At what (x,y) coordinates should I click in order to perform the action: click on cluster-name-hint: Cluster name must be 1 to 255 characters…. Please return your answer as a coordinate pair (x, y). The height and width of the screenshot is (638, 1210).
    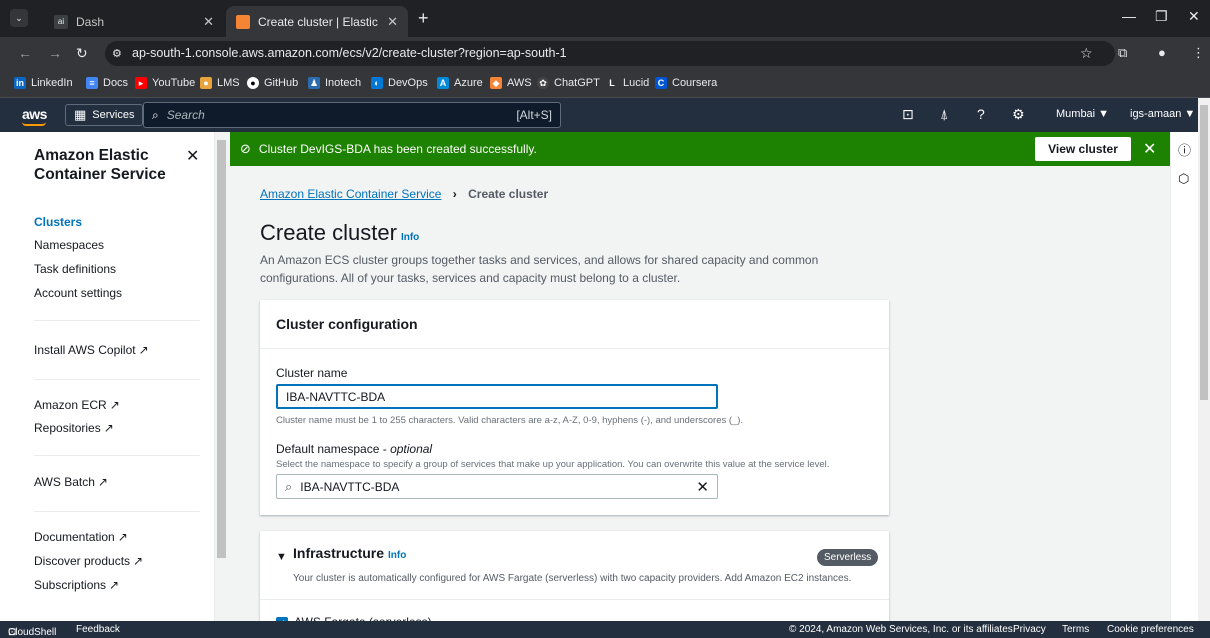
    Looking at the image, I should click on (510, 420).